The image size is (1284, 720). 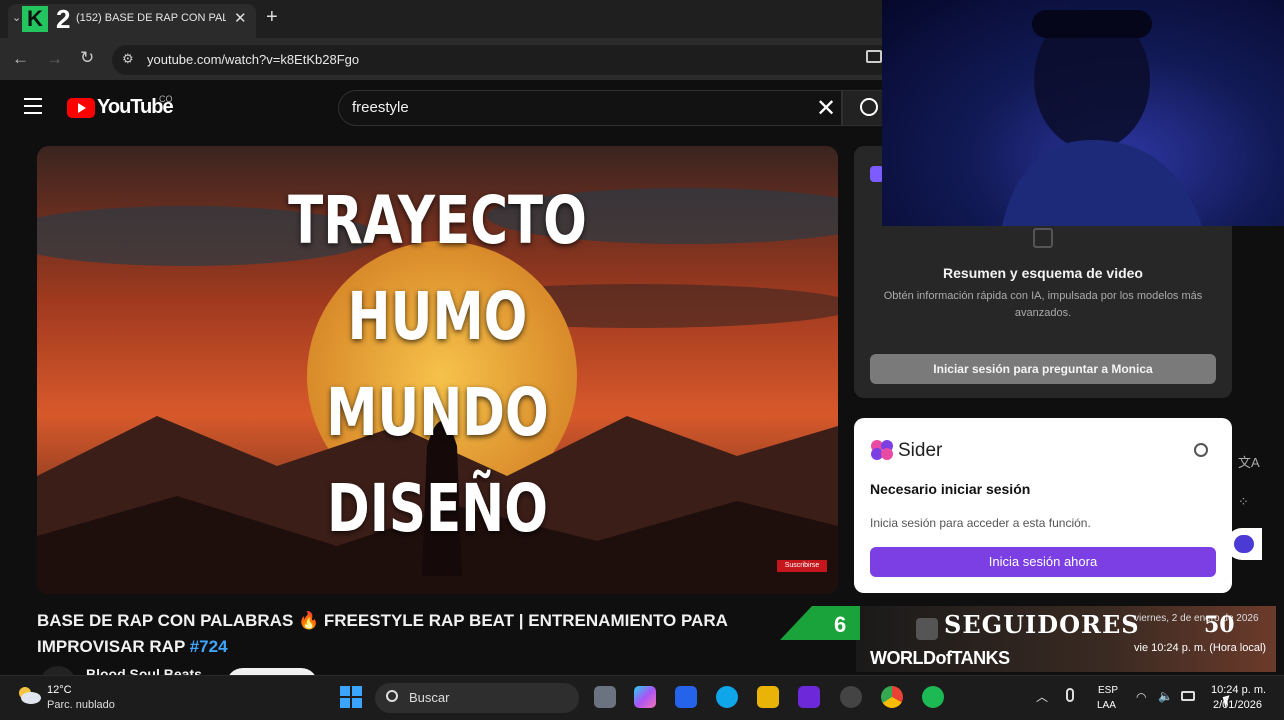 I want to click on task-view-icon, so click(x=605, y=697).